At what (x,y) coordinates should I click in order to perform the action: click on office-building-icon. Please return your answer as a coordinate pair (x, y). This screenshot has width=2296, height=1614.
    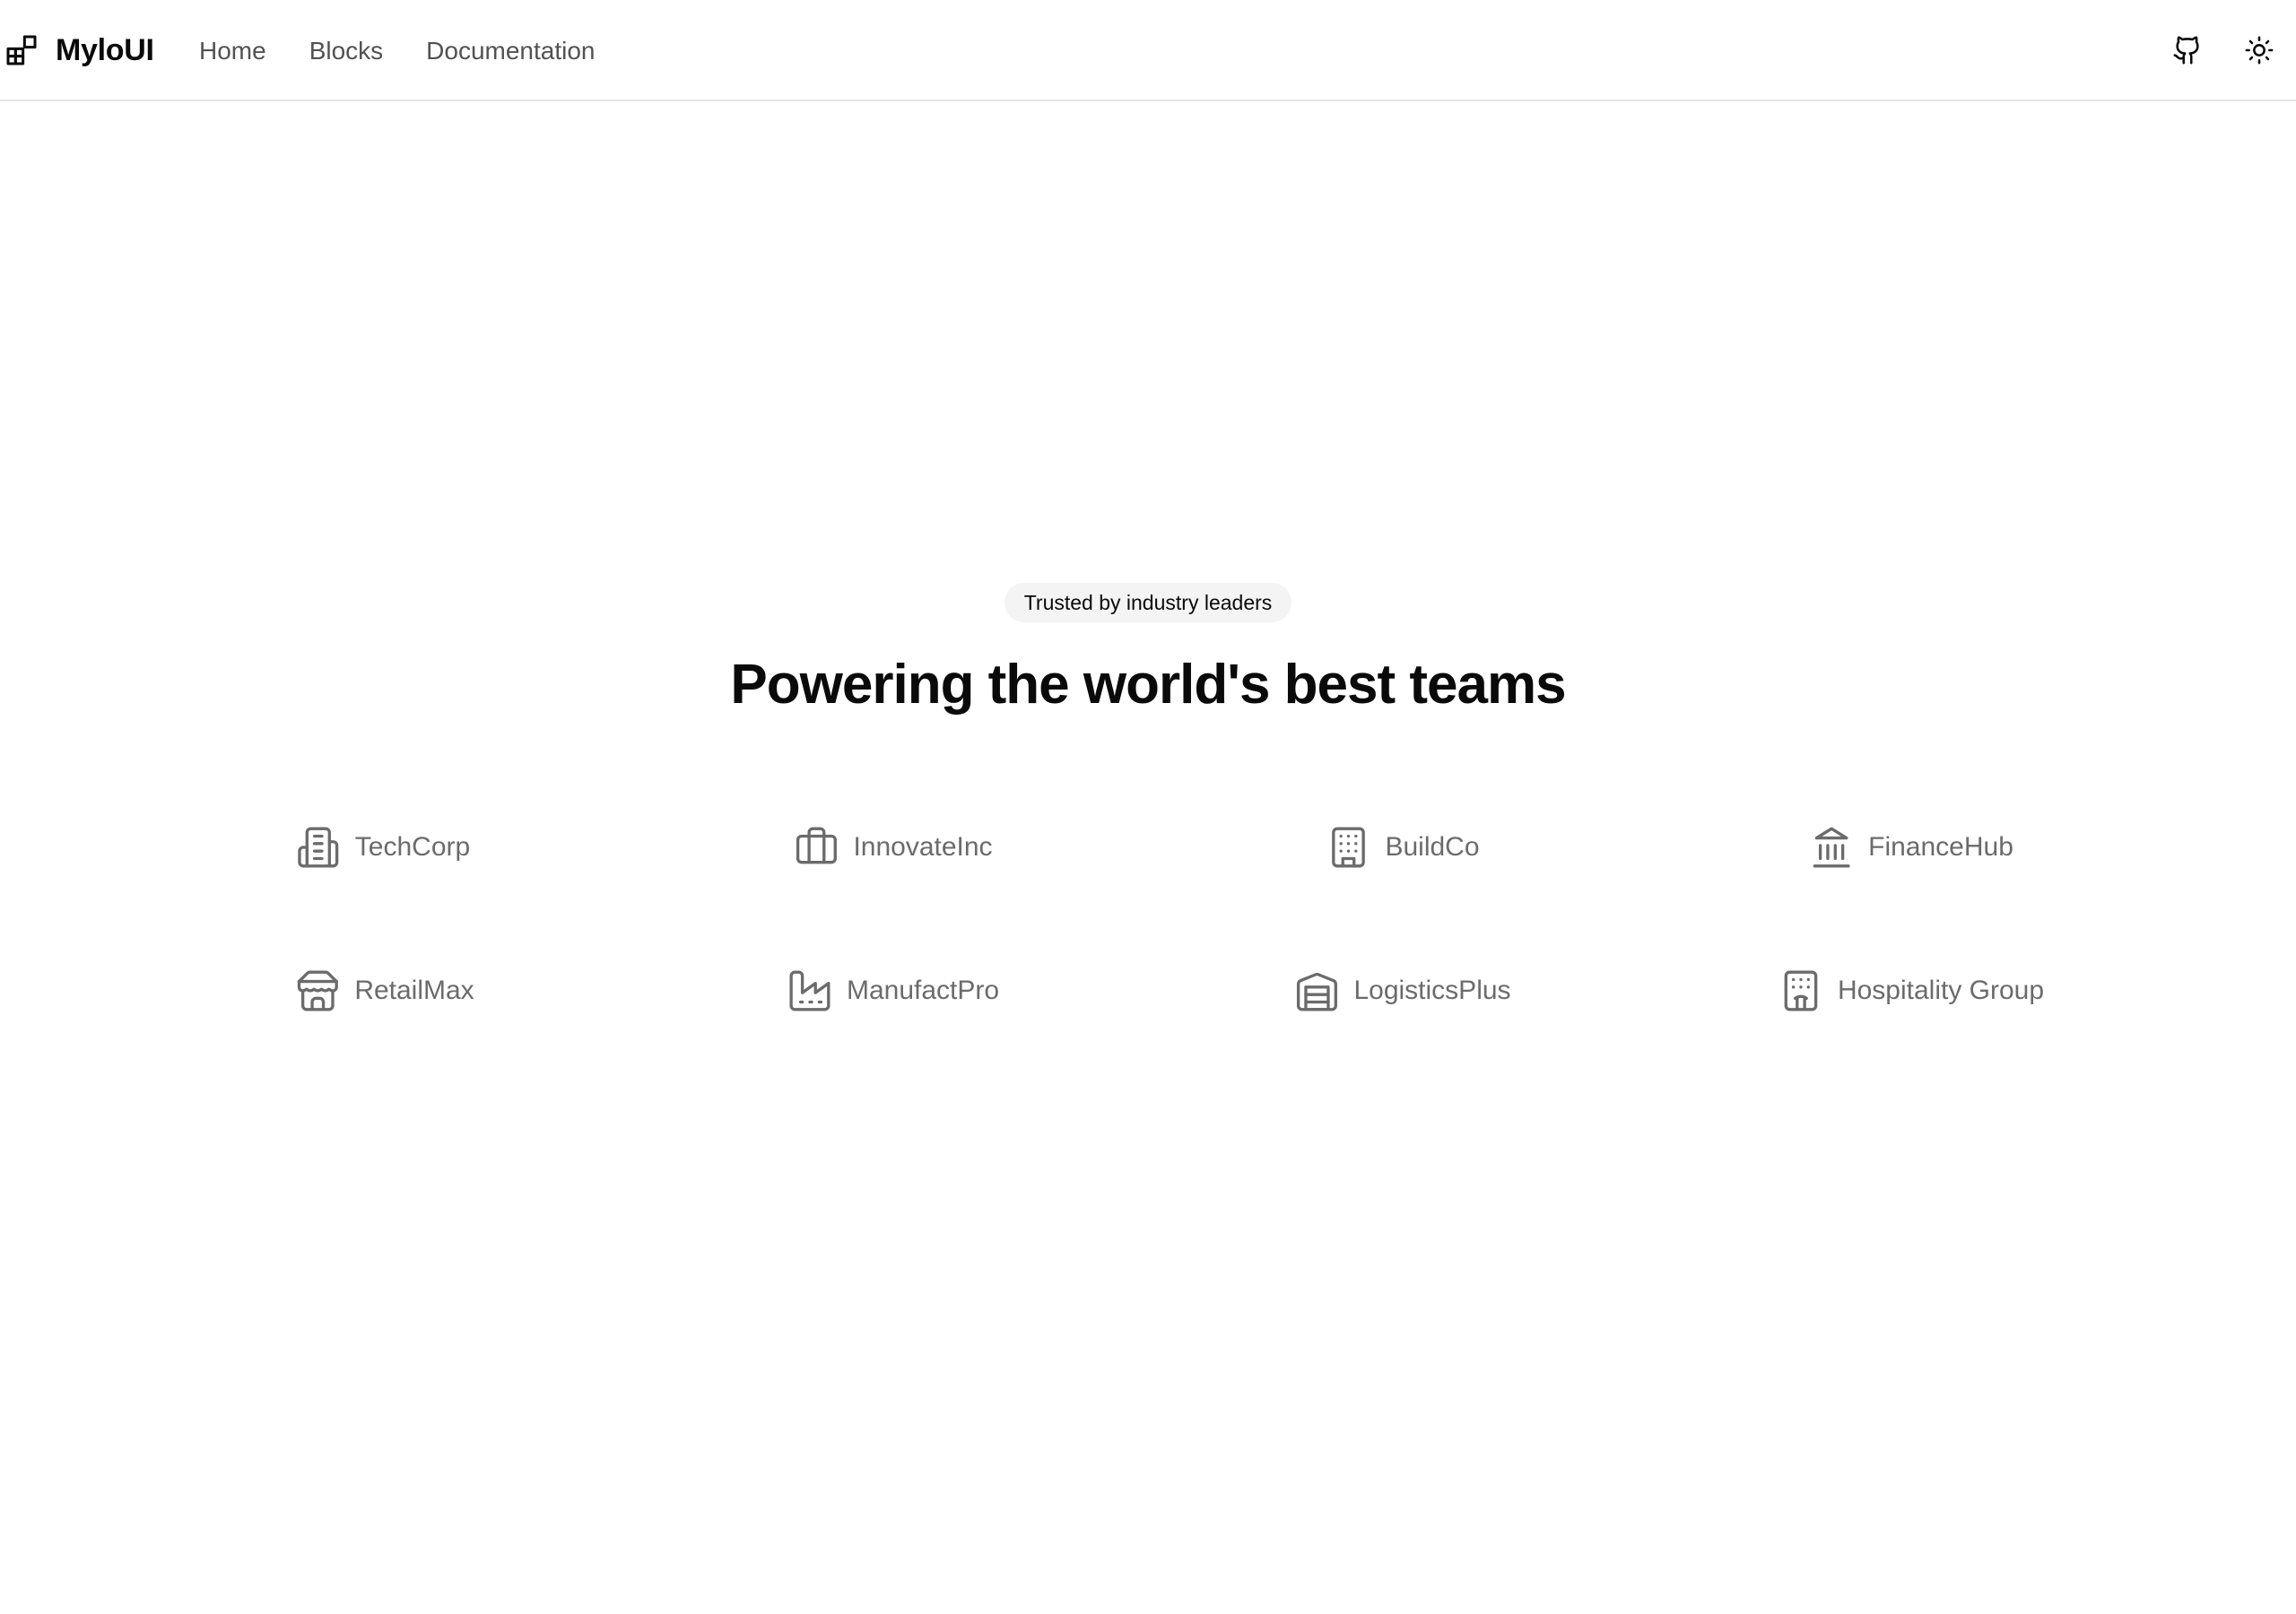
    Looking at the image, I should click on (1348, 847).